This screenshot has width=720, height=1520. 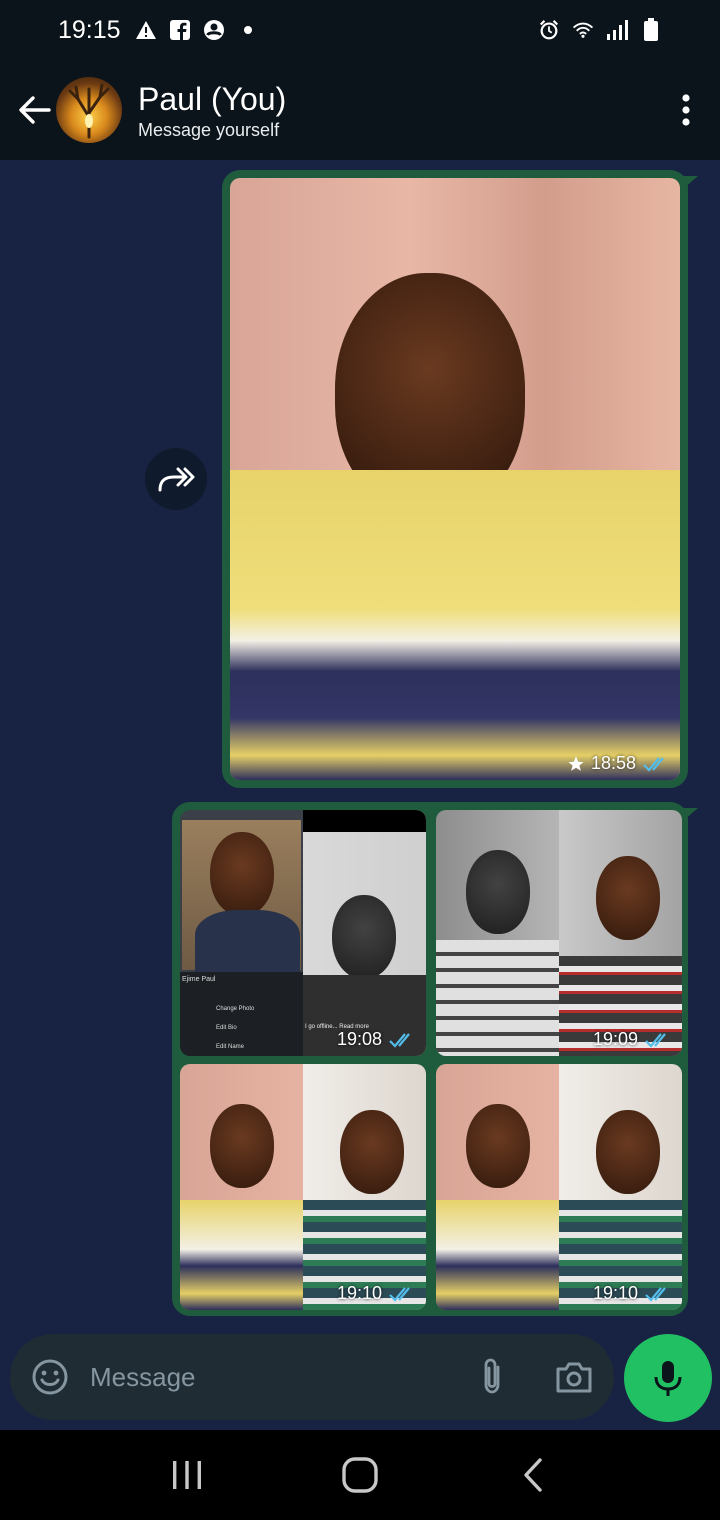 What do you see at coordinates (197, 30) in the screenshot?
I see `notification-icons` at bounding box center [197, 30].